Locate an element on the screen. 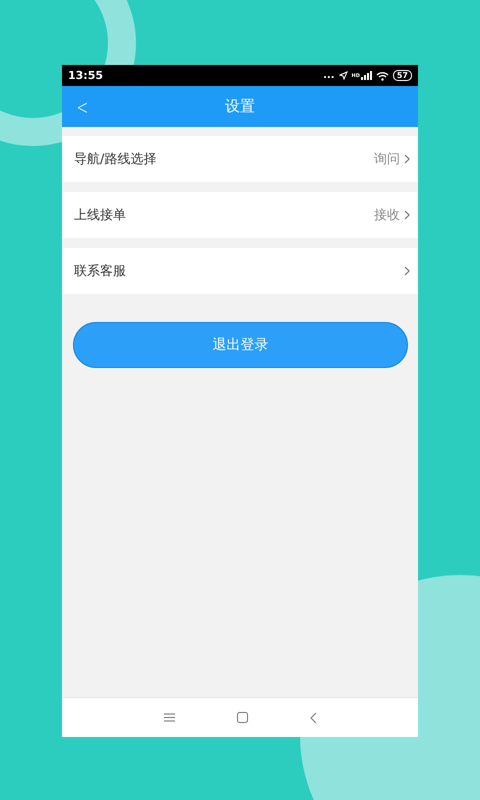 The width and height of the screenshot is (480, 800). menu-icon is located at coordinates (169, 717).